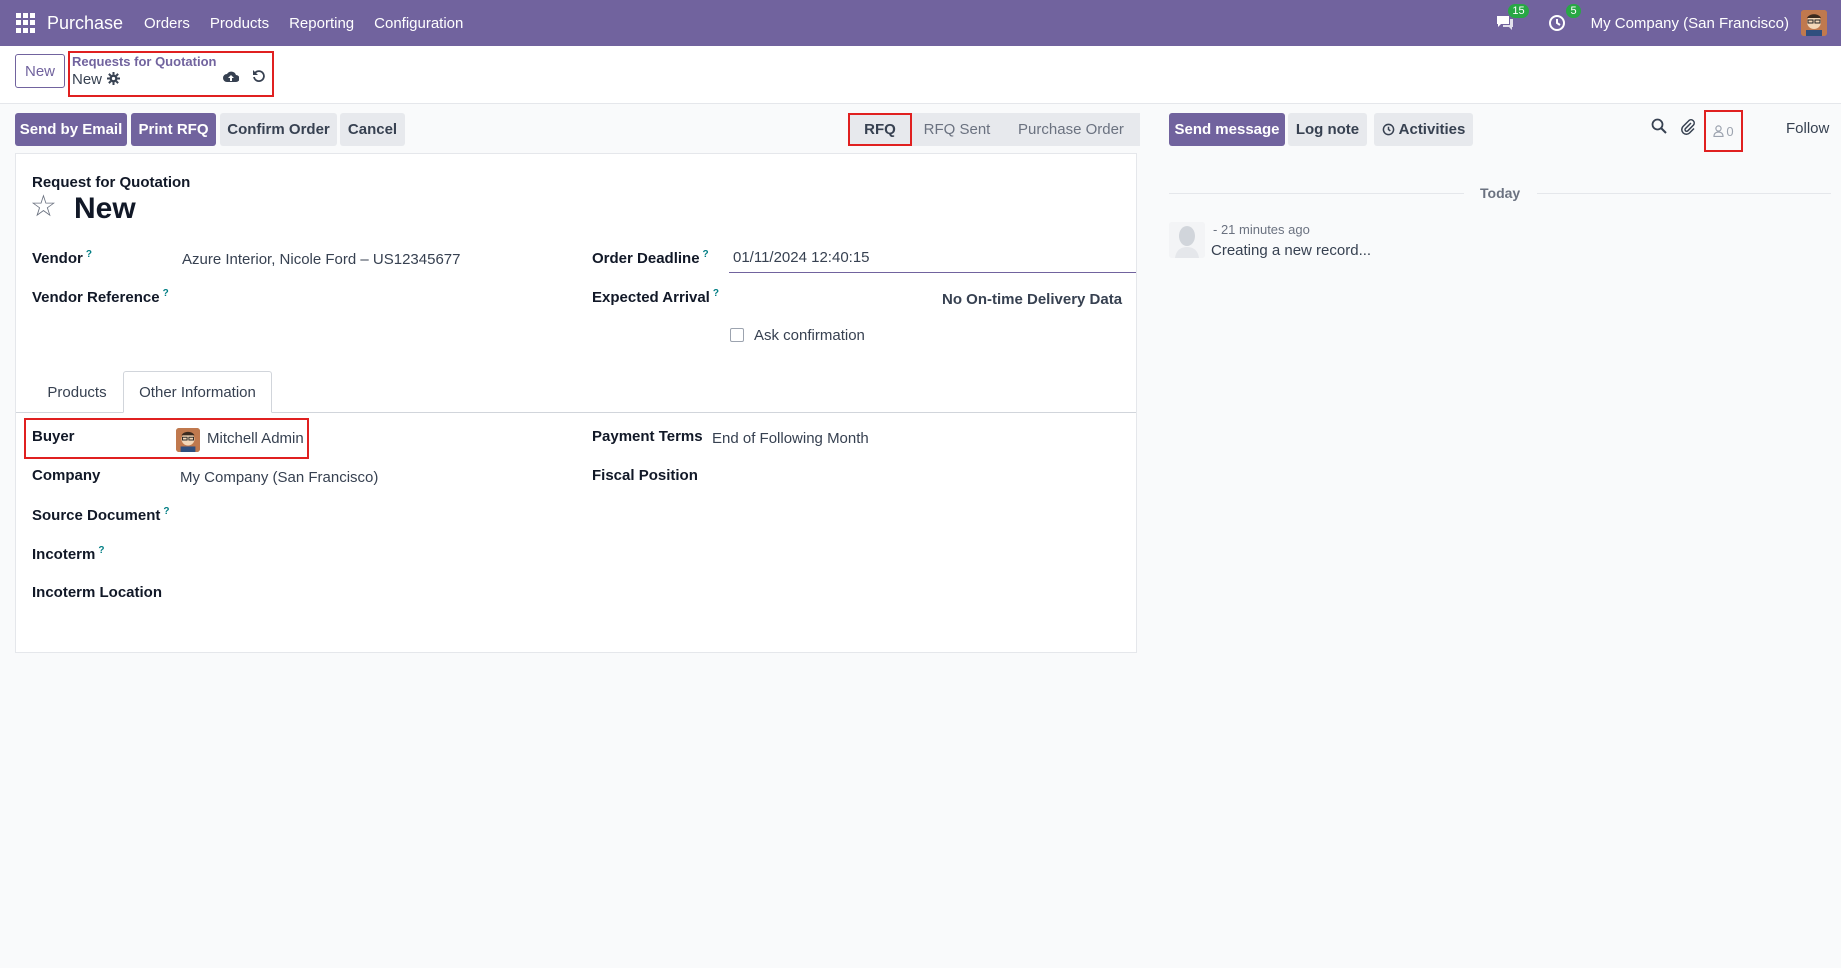 Image resolution: width=1841 pixels, height=968 pixels. I want to click on messages-count-badge: 15, so click(1518, 11).